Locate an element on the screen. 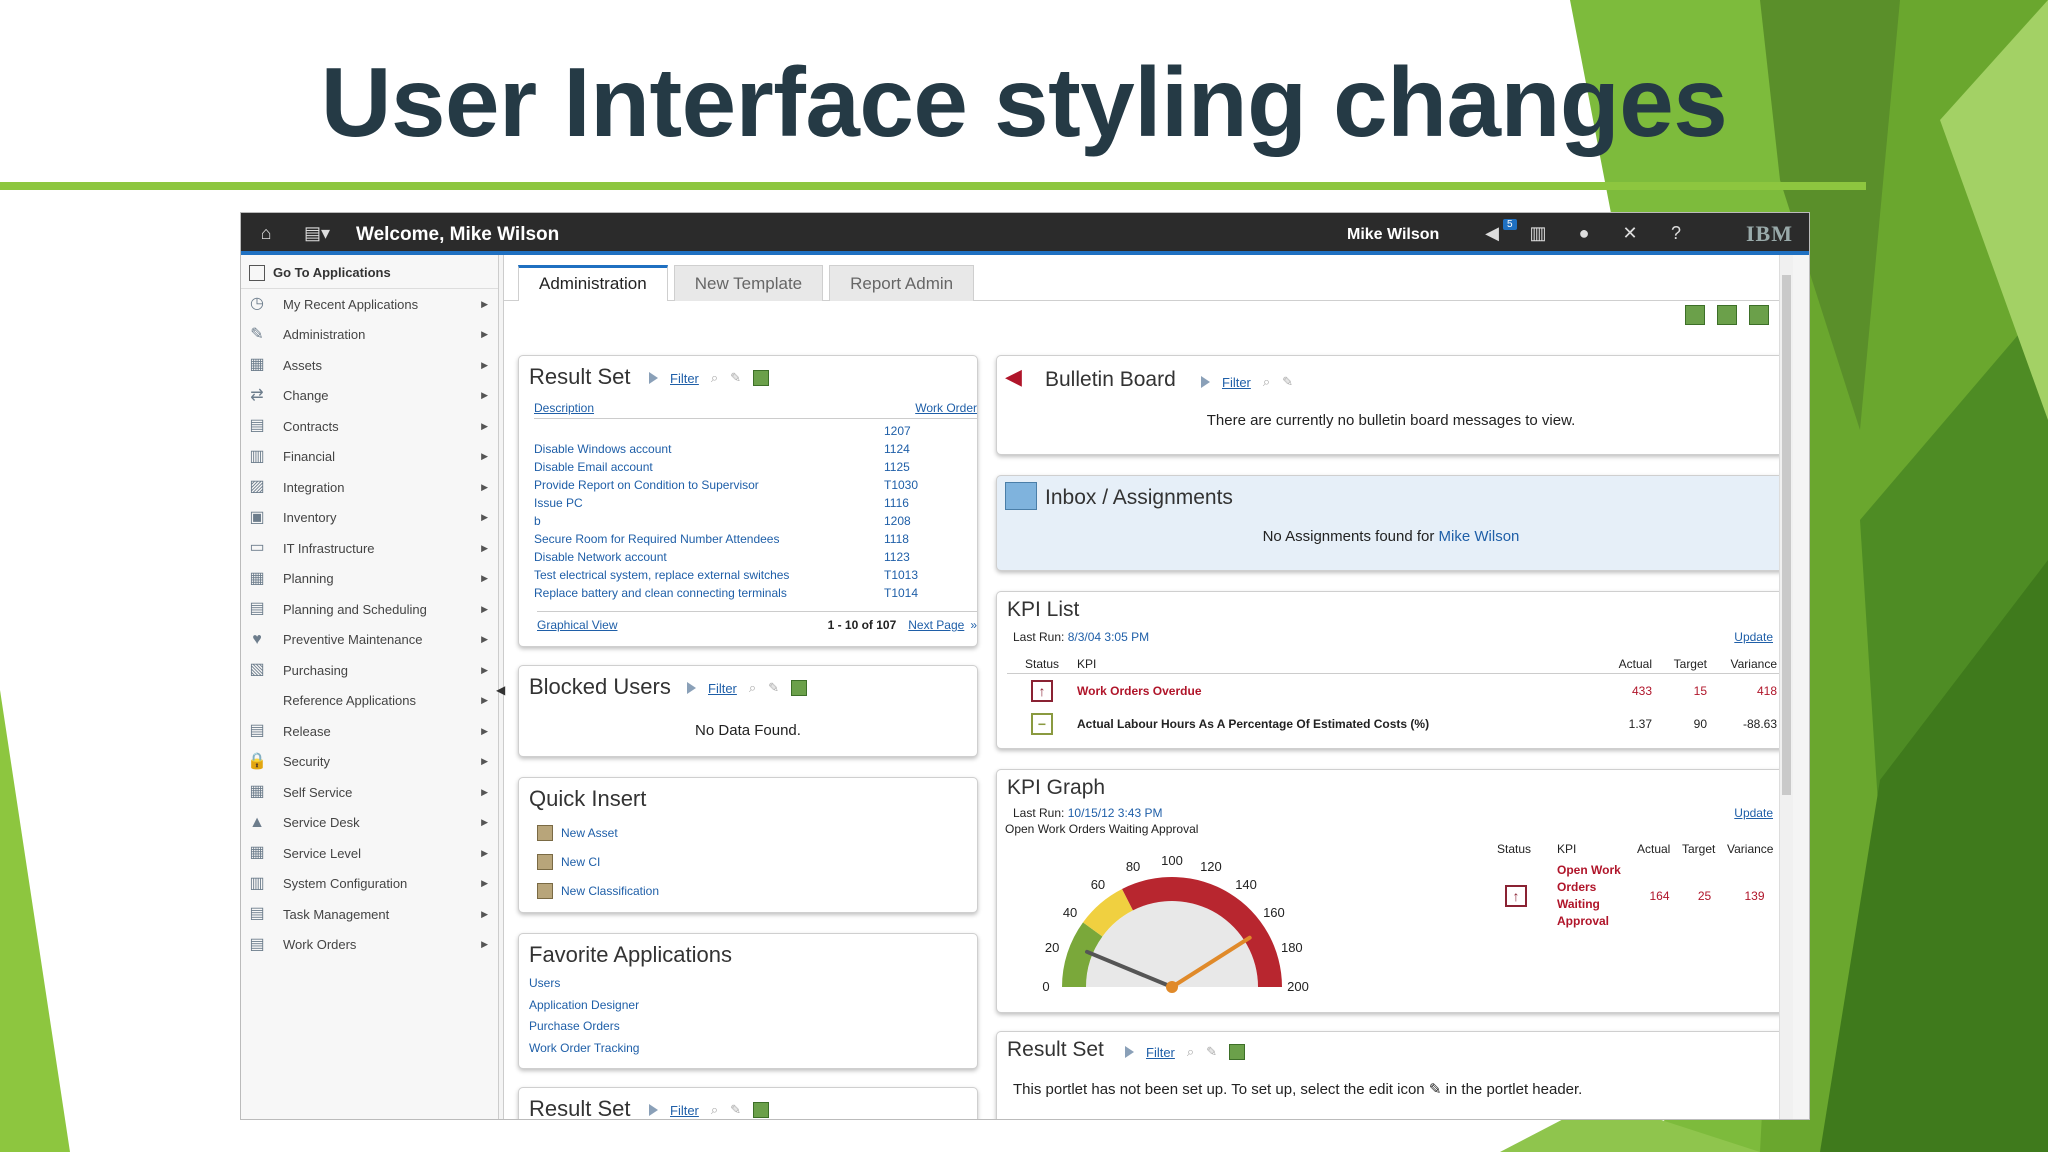 Image resolution: width=2048 pixels, height=1152 pixels. sidebar-item: ▧ Purchasing ▶ is located at coordinates (369, 670).